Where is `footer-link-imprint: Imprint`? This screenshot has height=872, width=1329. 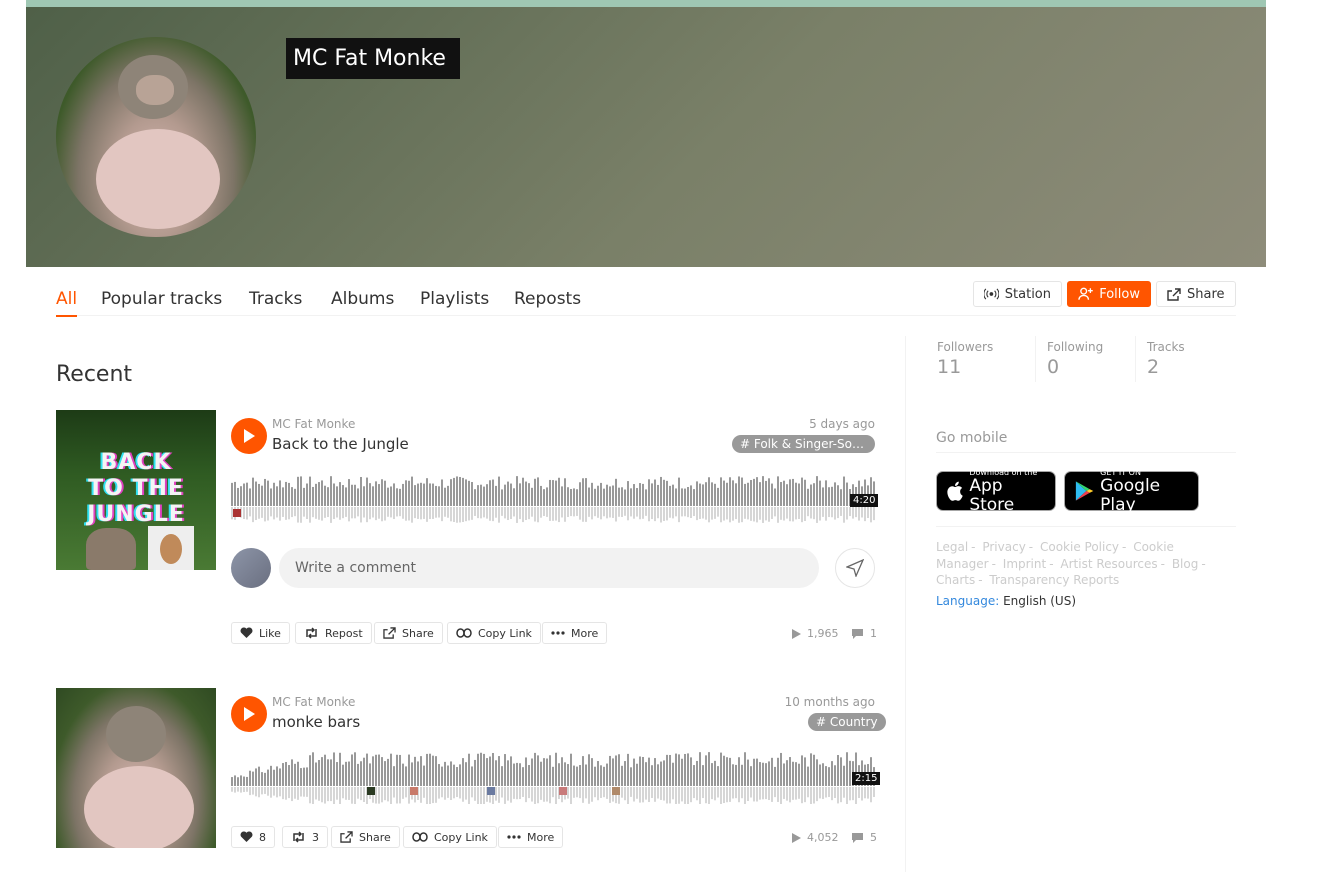 footer-link-imprint: Imprint is located at coordinates (1024, 564).